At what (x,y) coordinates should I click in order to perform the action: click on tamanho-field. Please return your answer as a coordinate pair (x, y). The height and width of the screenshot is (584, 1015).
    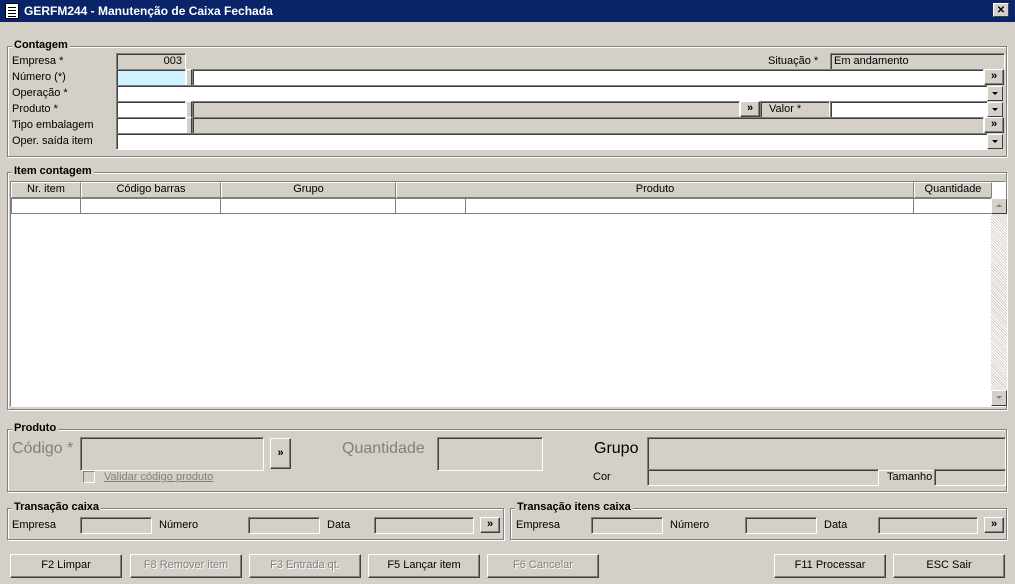
    Looking at the image, I should click on (970, 477).